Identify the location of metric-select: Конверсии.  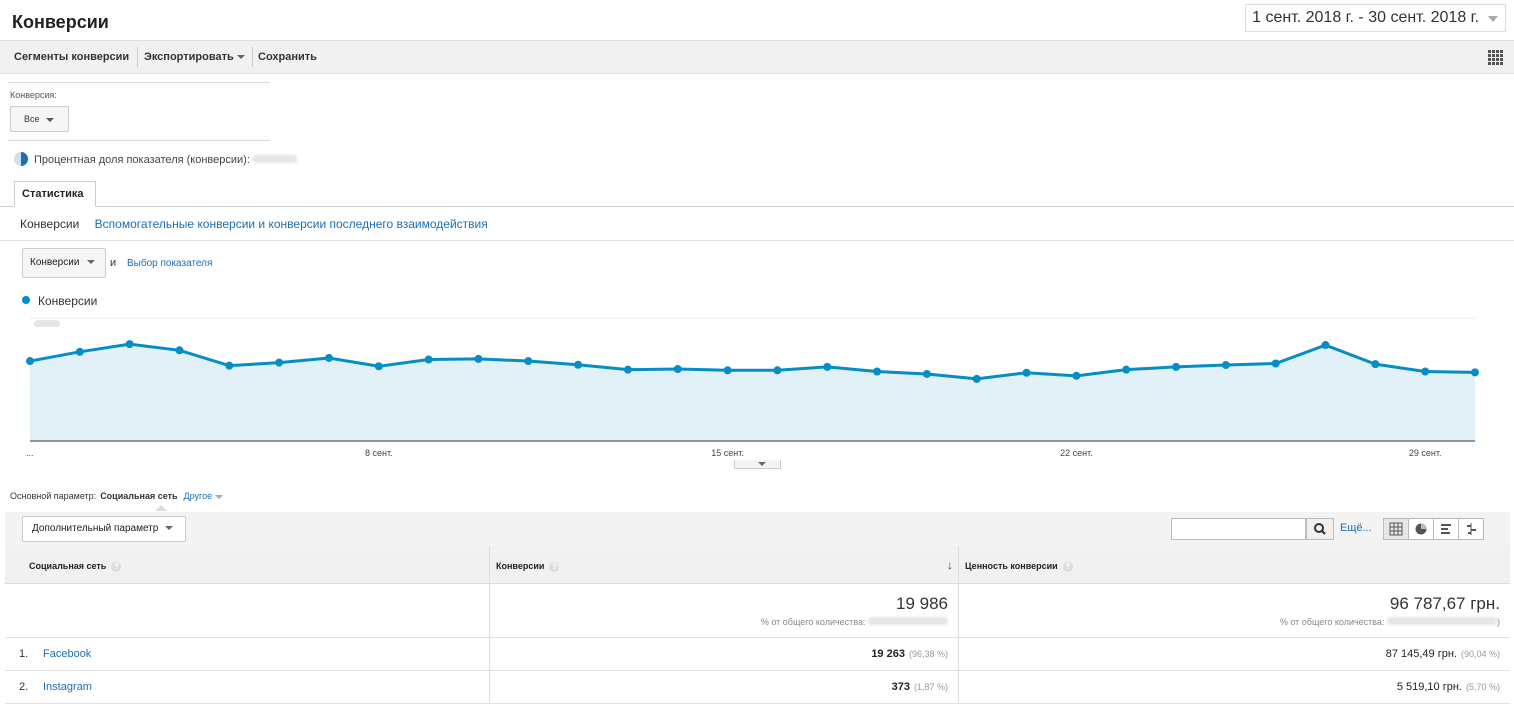
(64, 263).